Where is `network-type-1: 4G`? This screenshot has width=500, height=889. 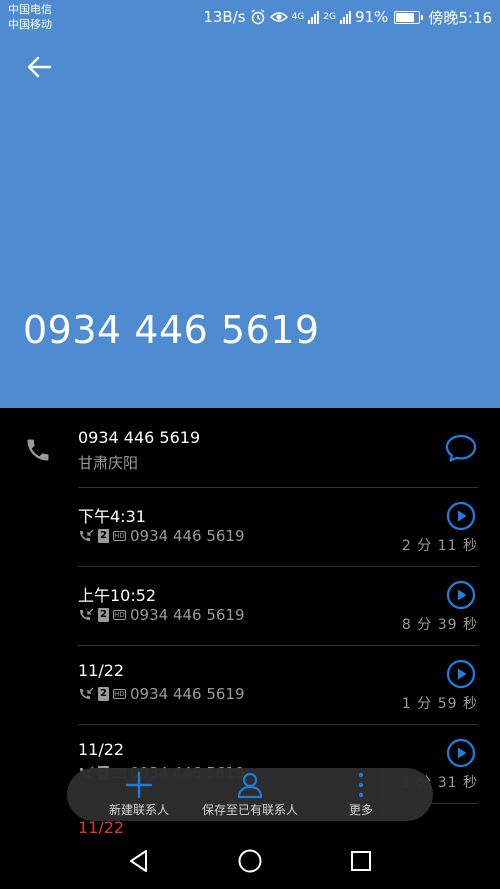 network-type-1: 4G is located at coordinates (298, 16).